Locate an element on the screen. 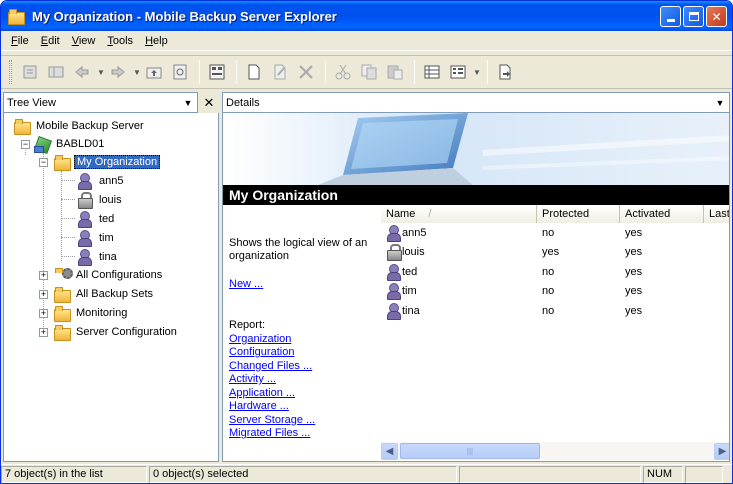 This screenshot has height=484, width=733. menu-view: View is located at coordinates (84, 41).